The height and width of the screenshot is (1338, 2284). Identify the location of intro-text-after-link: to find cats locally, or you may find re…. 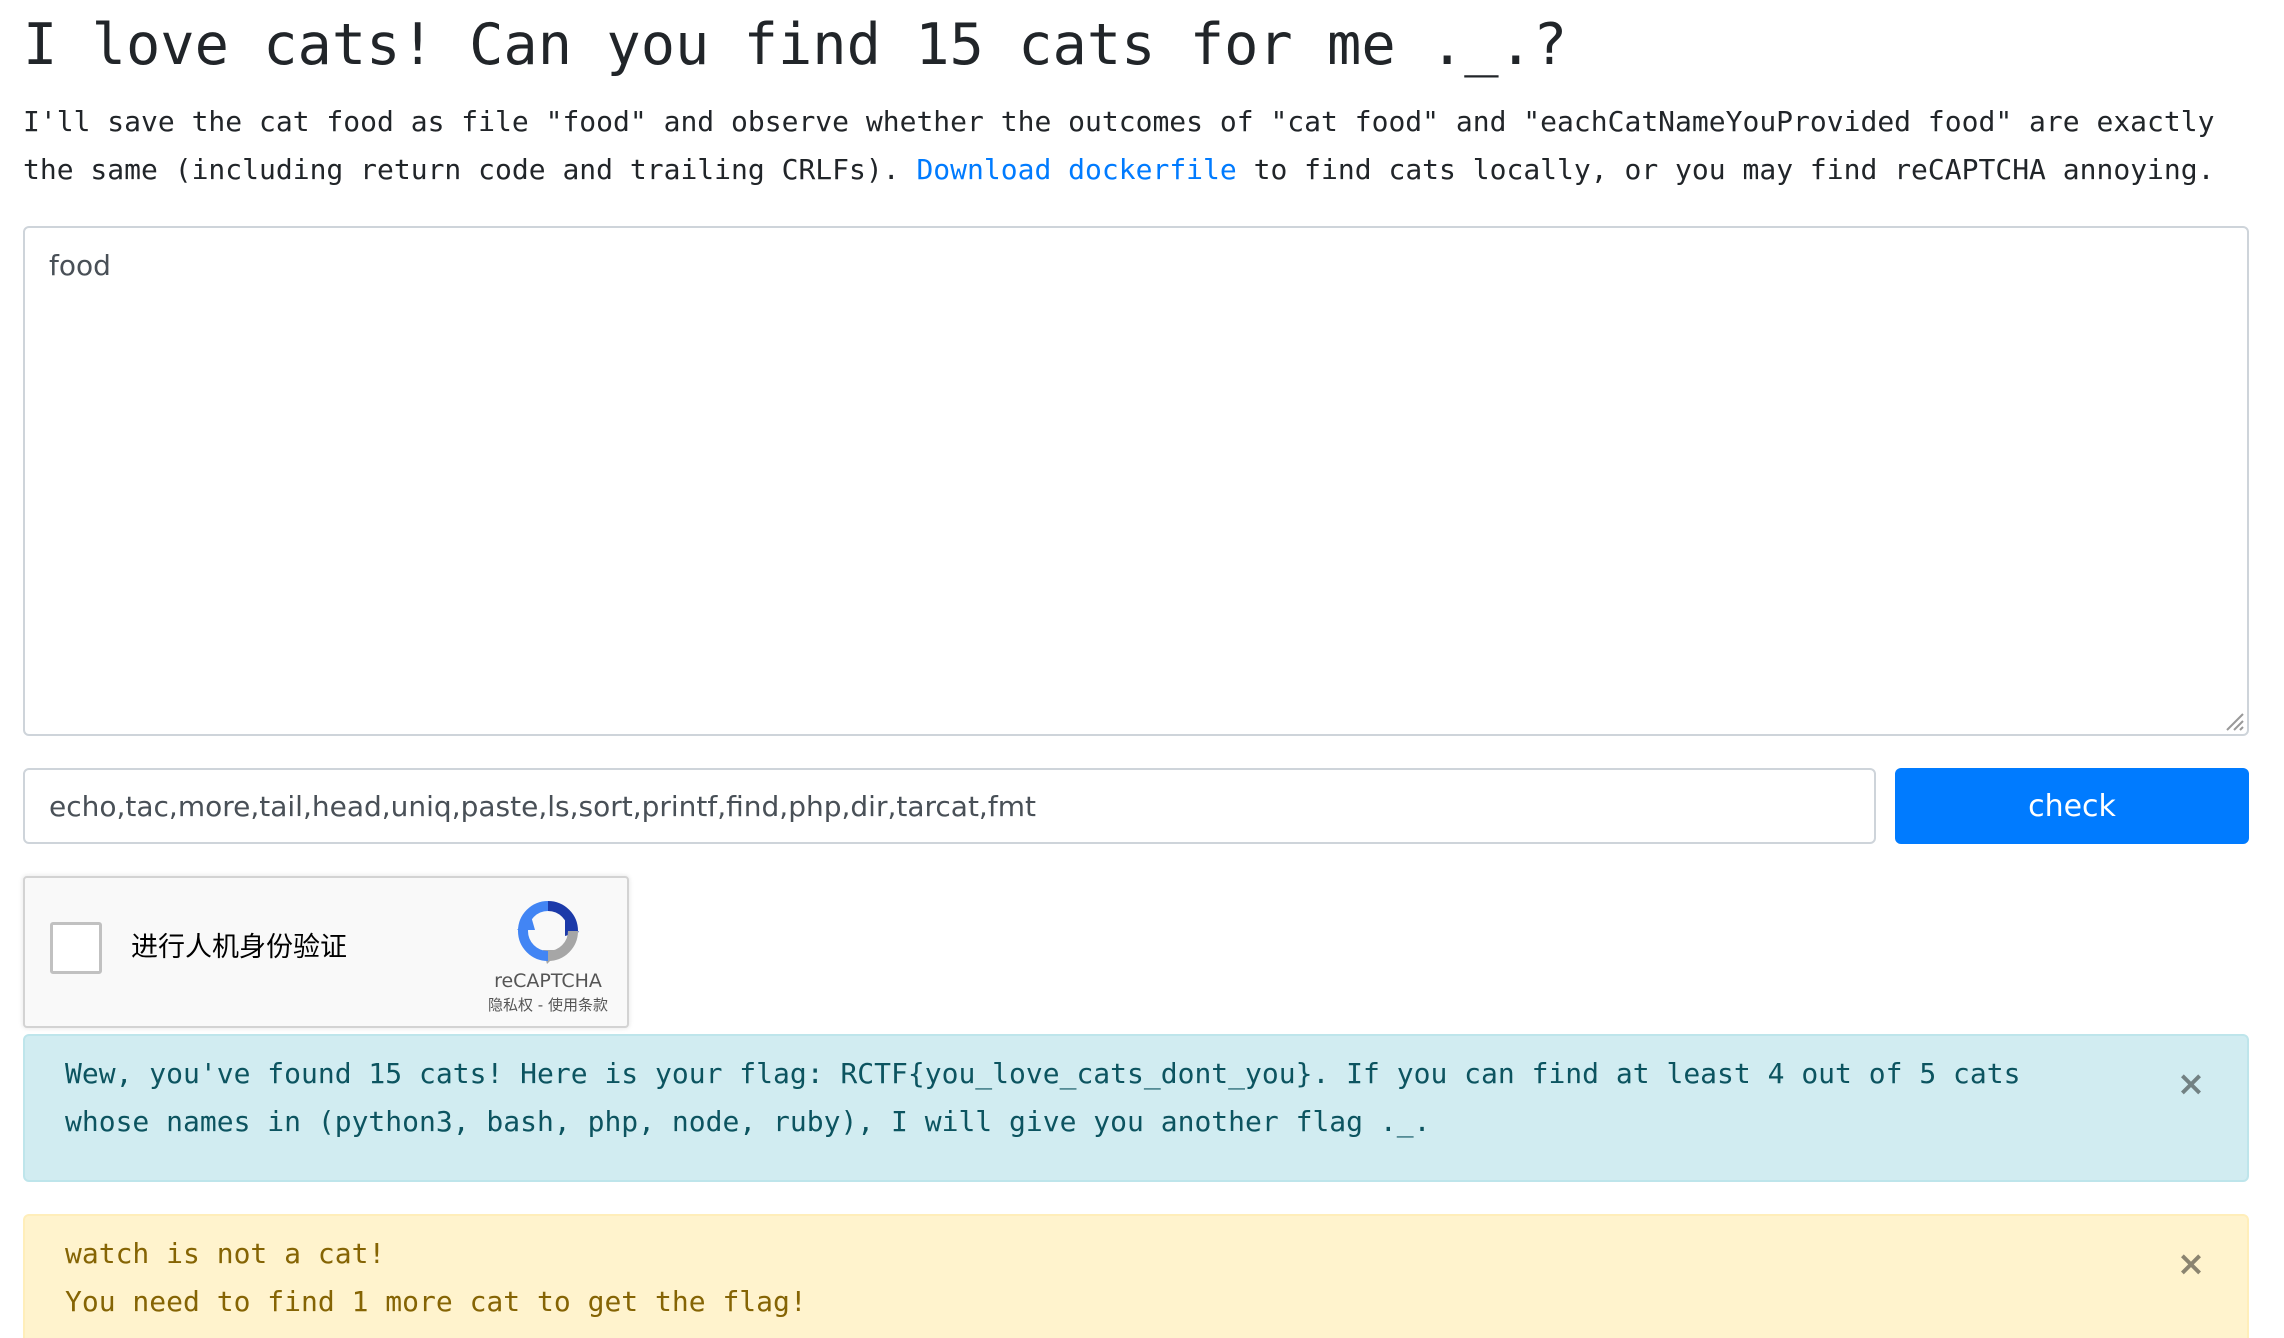
(1725, 169).